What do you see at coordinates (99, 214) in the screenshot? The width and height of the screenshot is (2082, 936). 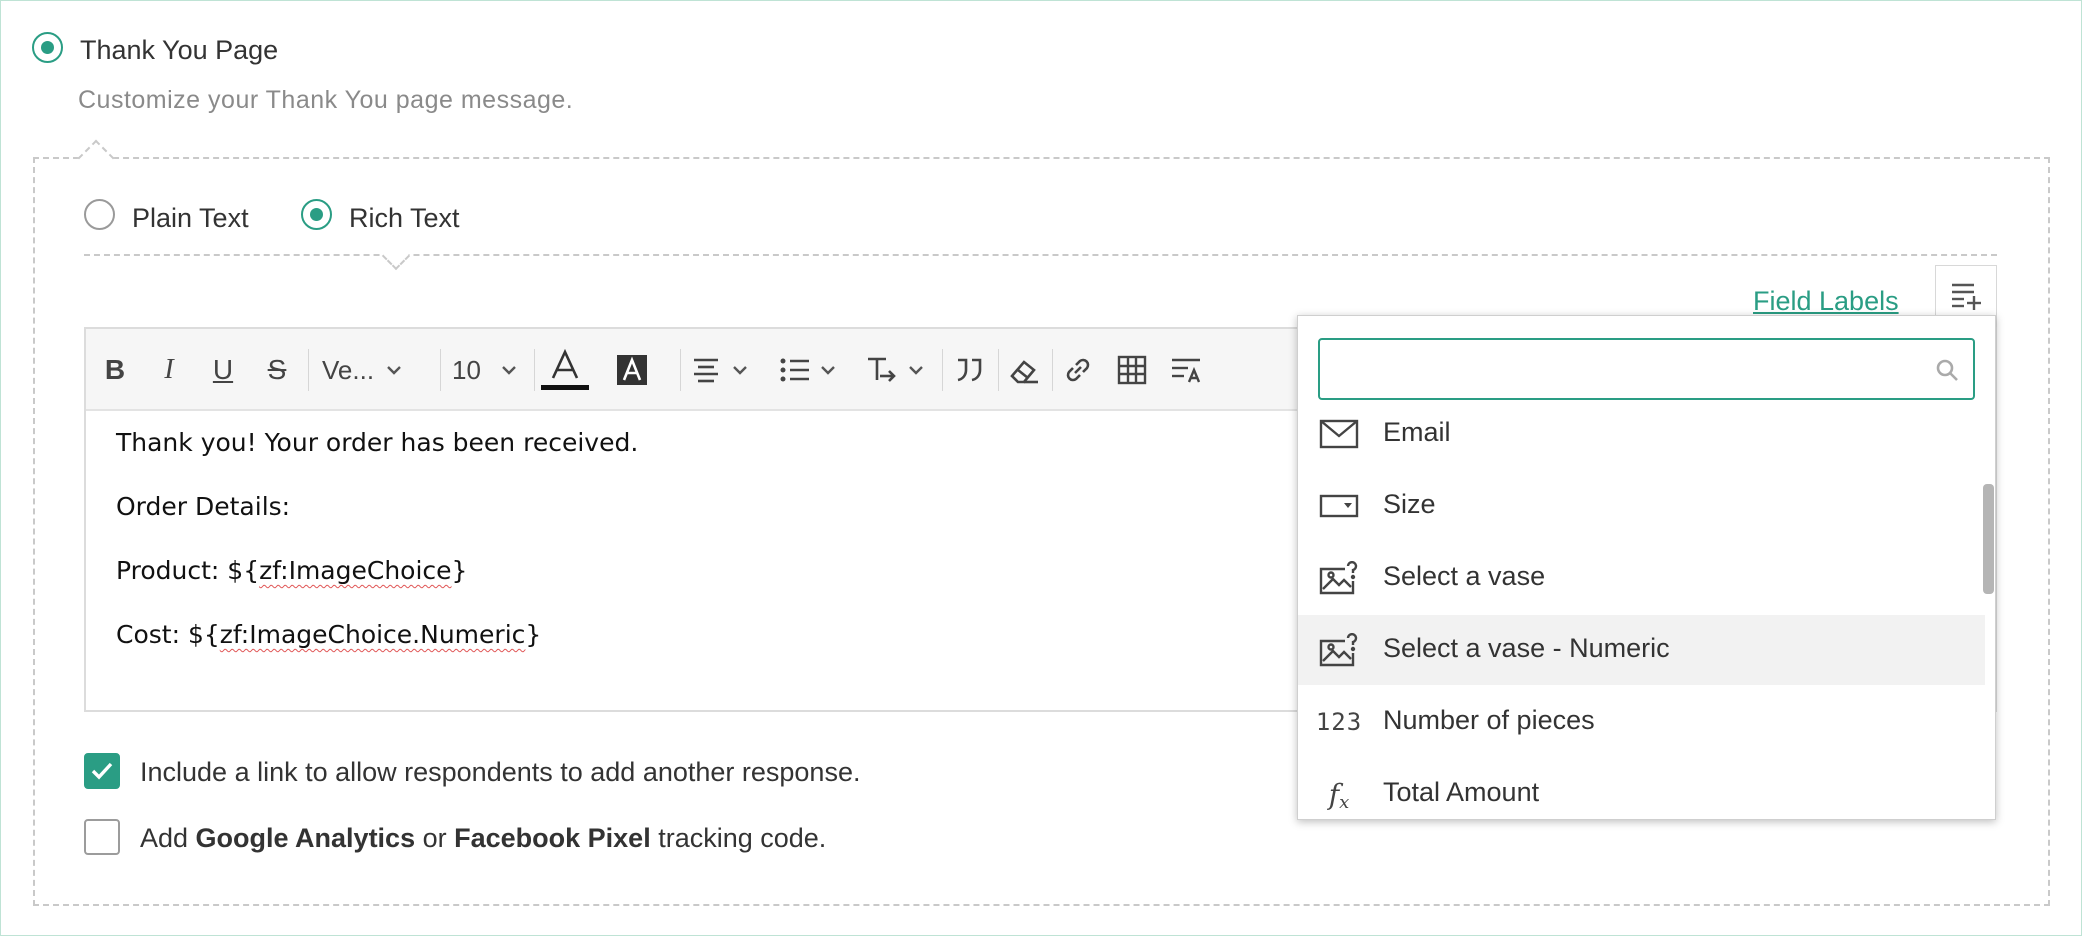 I see `plain-text-radio` at bounding box center [99, 214].